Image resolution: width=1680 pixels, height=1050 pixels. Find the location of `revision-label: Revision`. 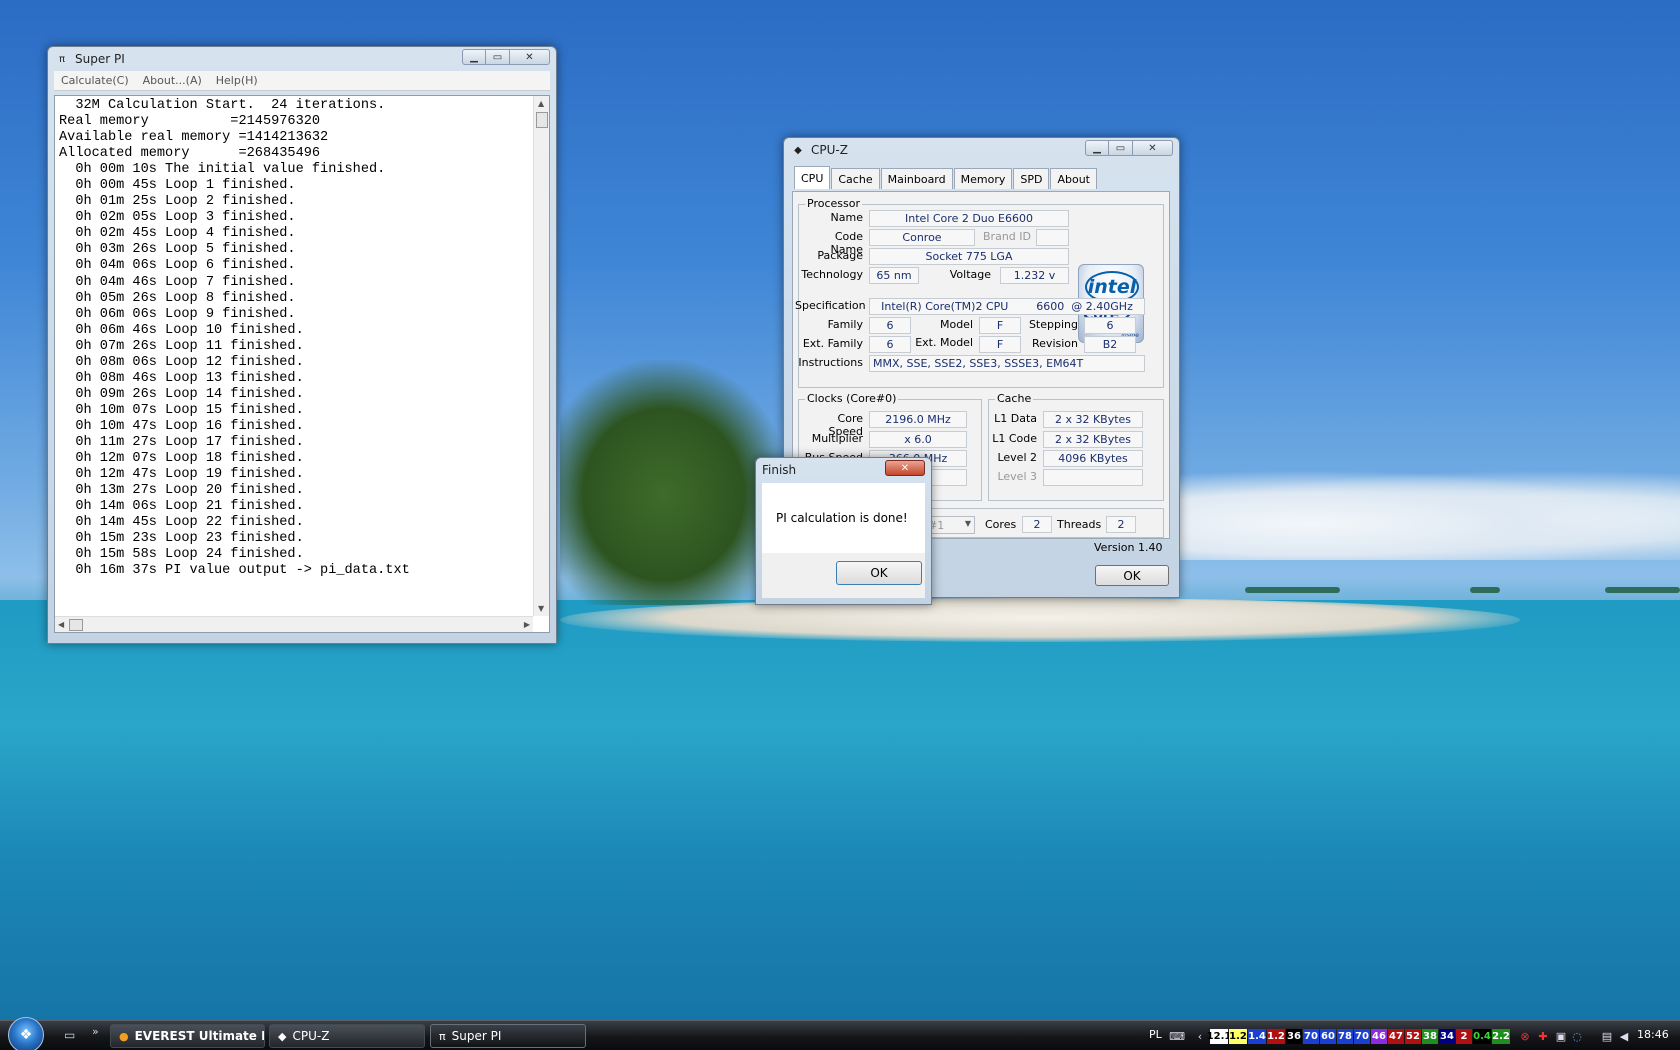

revision-label: Revision is located at coordinates (1055, 343).